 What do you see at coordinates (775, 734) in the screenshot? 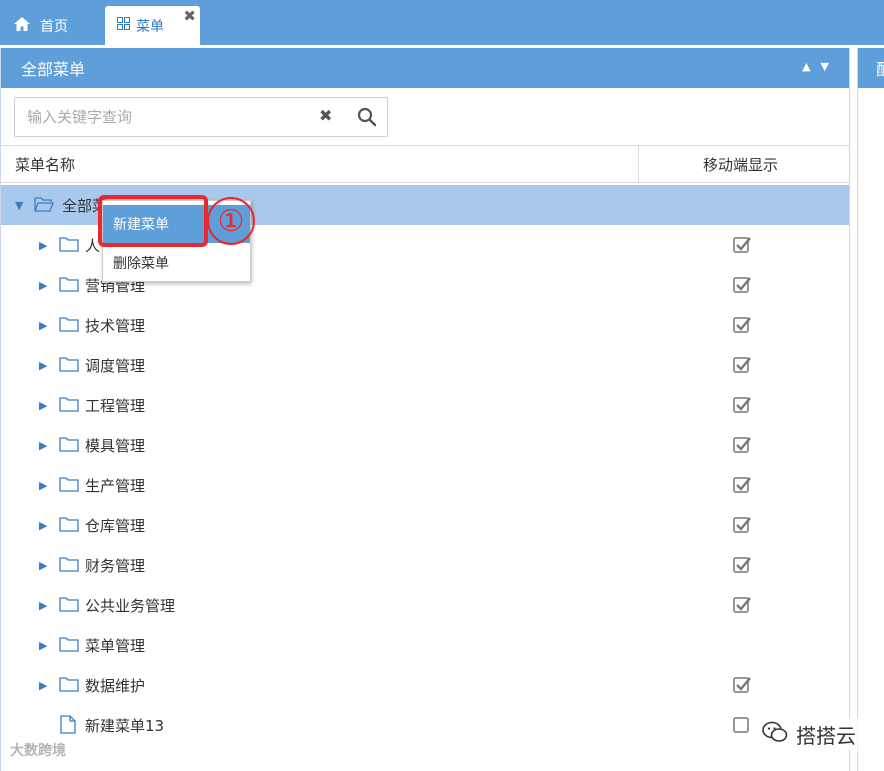
I see `wechat-icon` at bounding box center [775, 734].